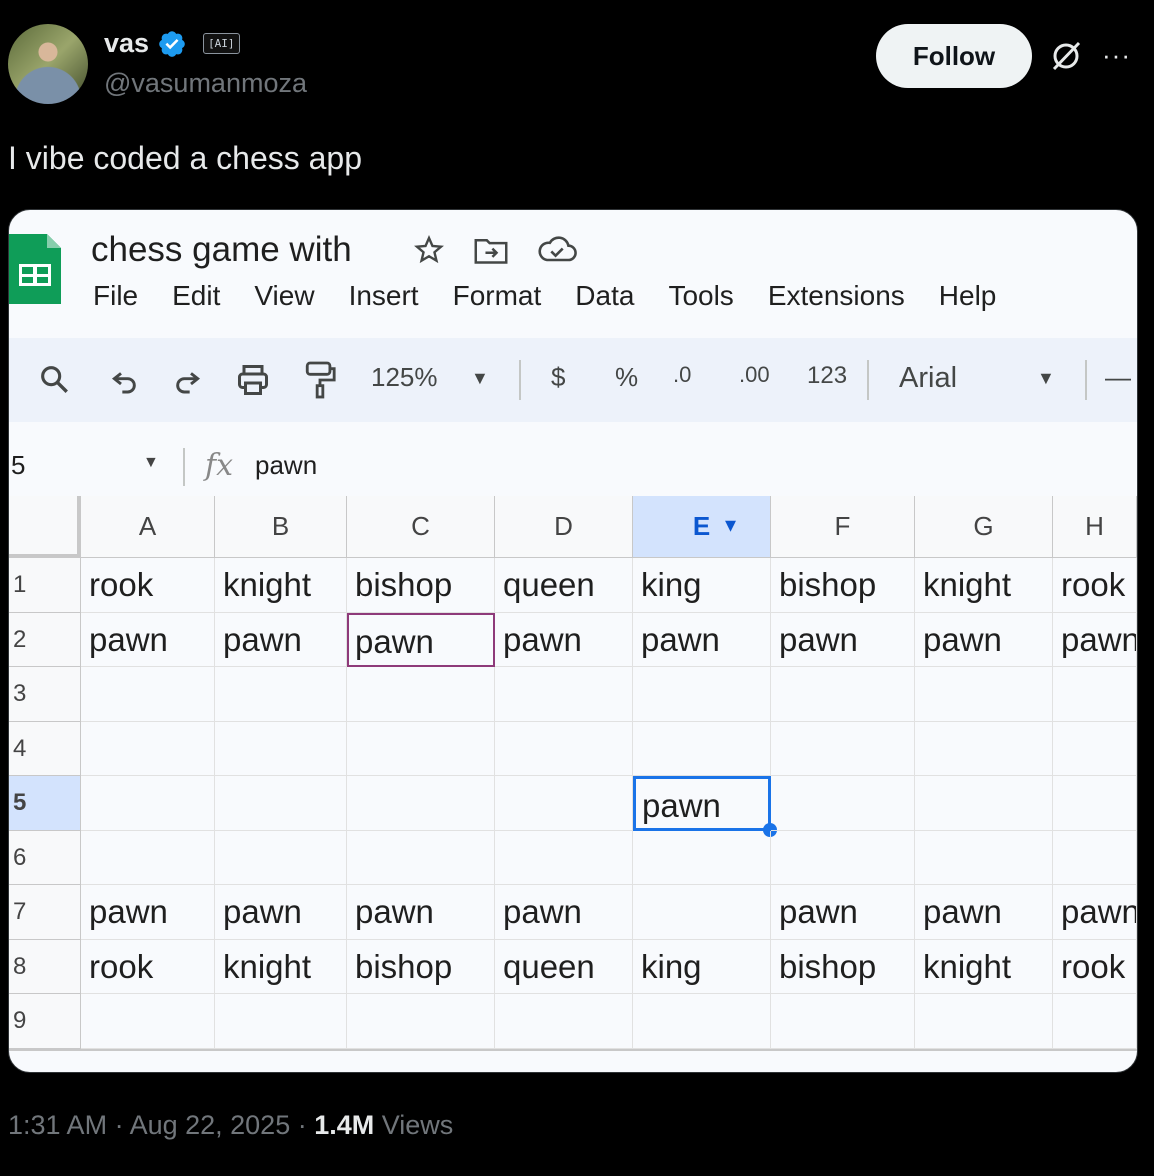 This screenshot has height=1176, width=1154. I want to click on cell-d6, so click(564, 857).